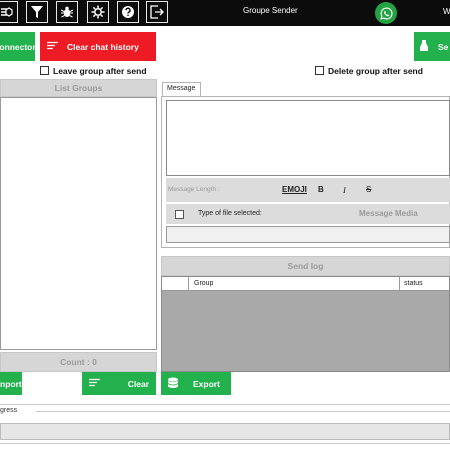 The height and width of the screenshot is (450, 450). I want to click on export-label: Export, so click(206, 383).